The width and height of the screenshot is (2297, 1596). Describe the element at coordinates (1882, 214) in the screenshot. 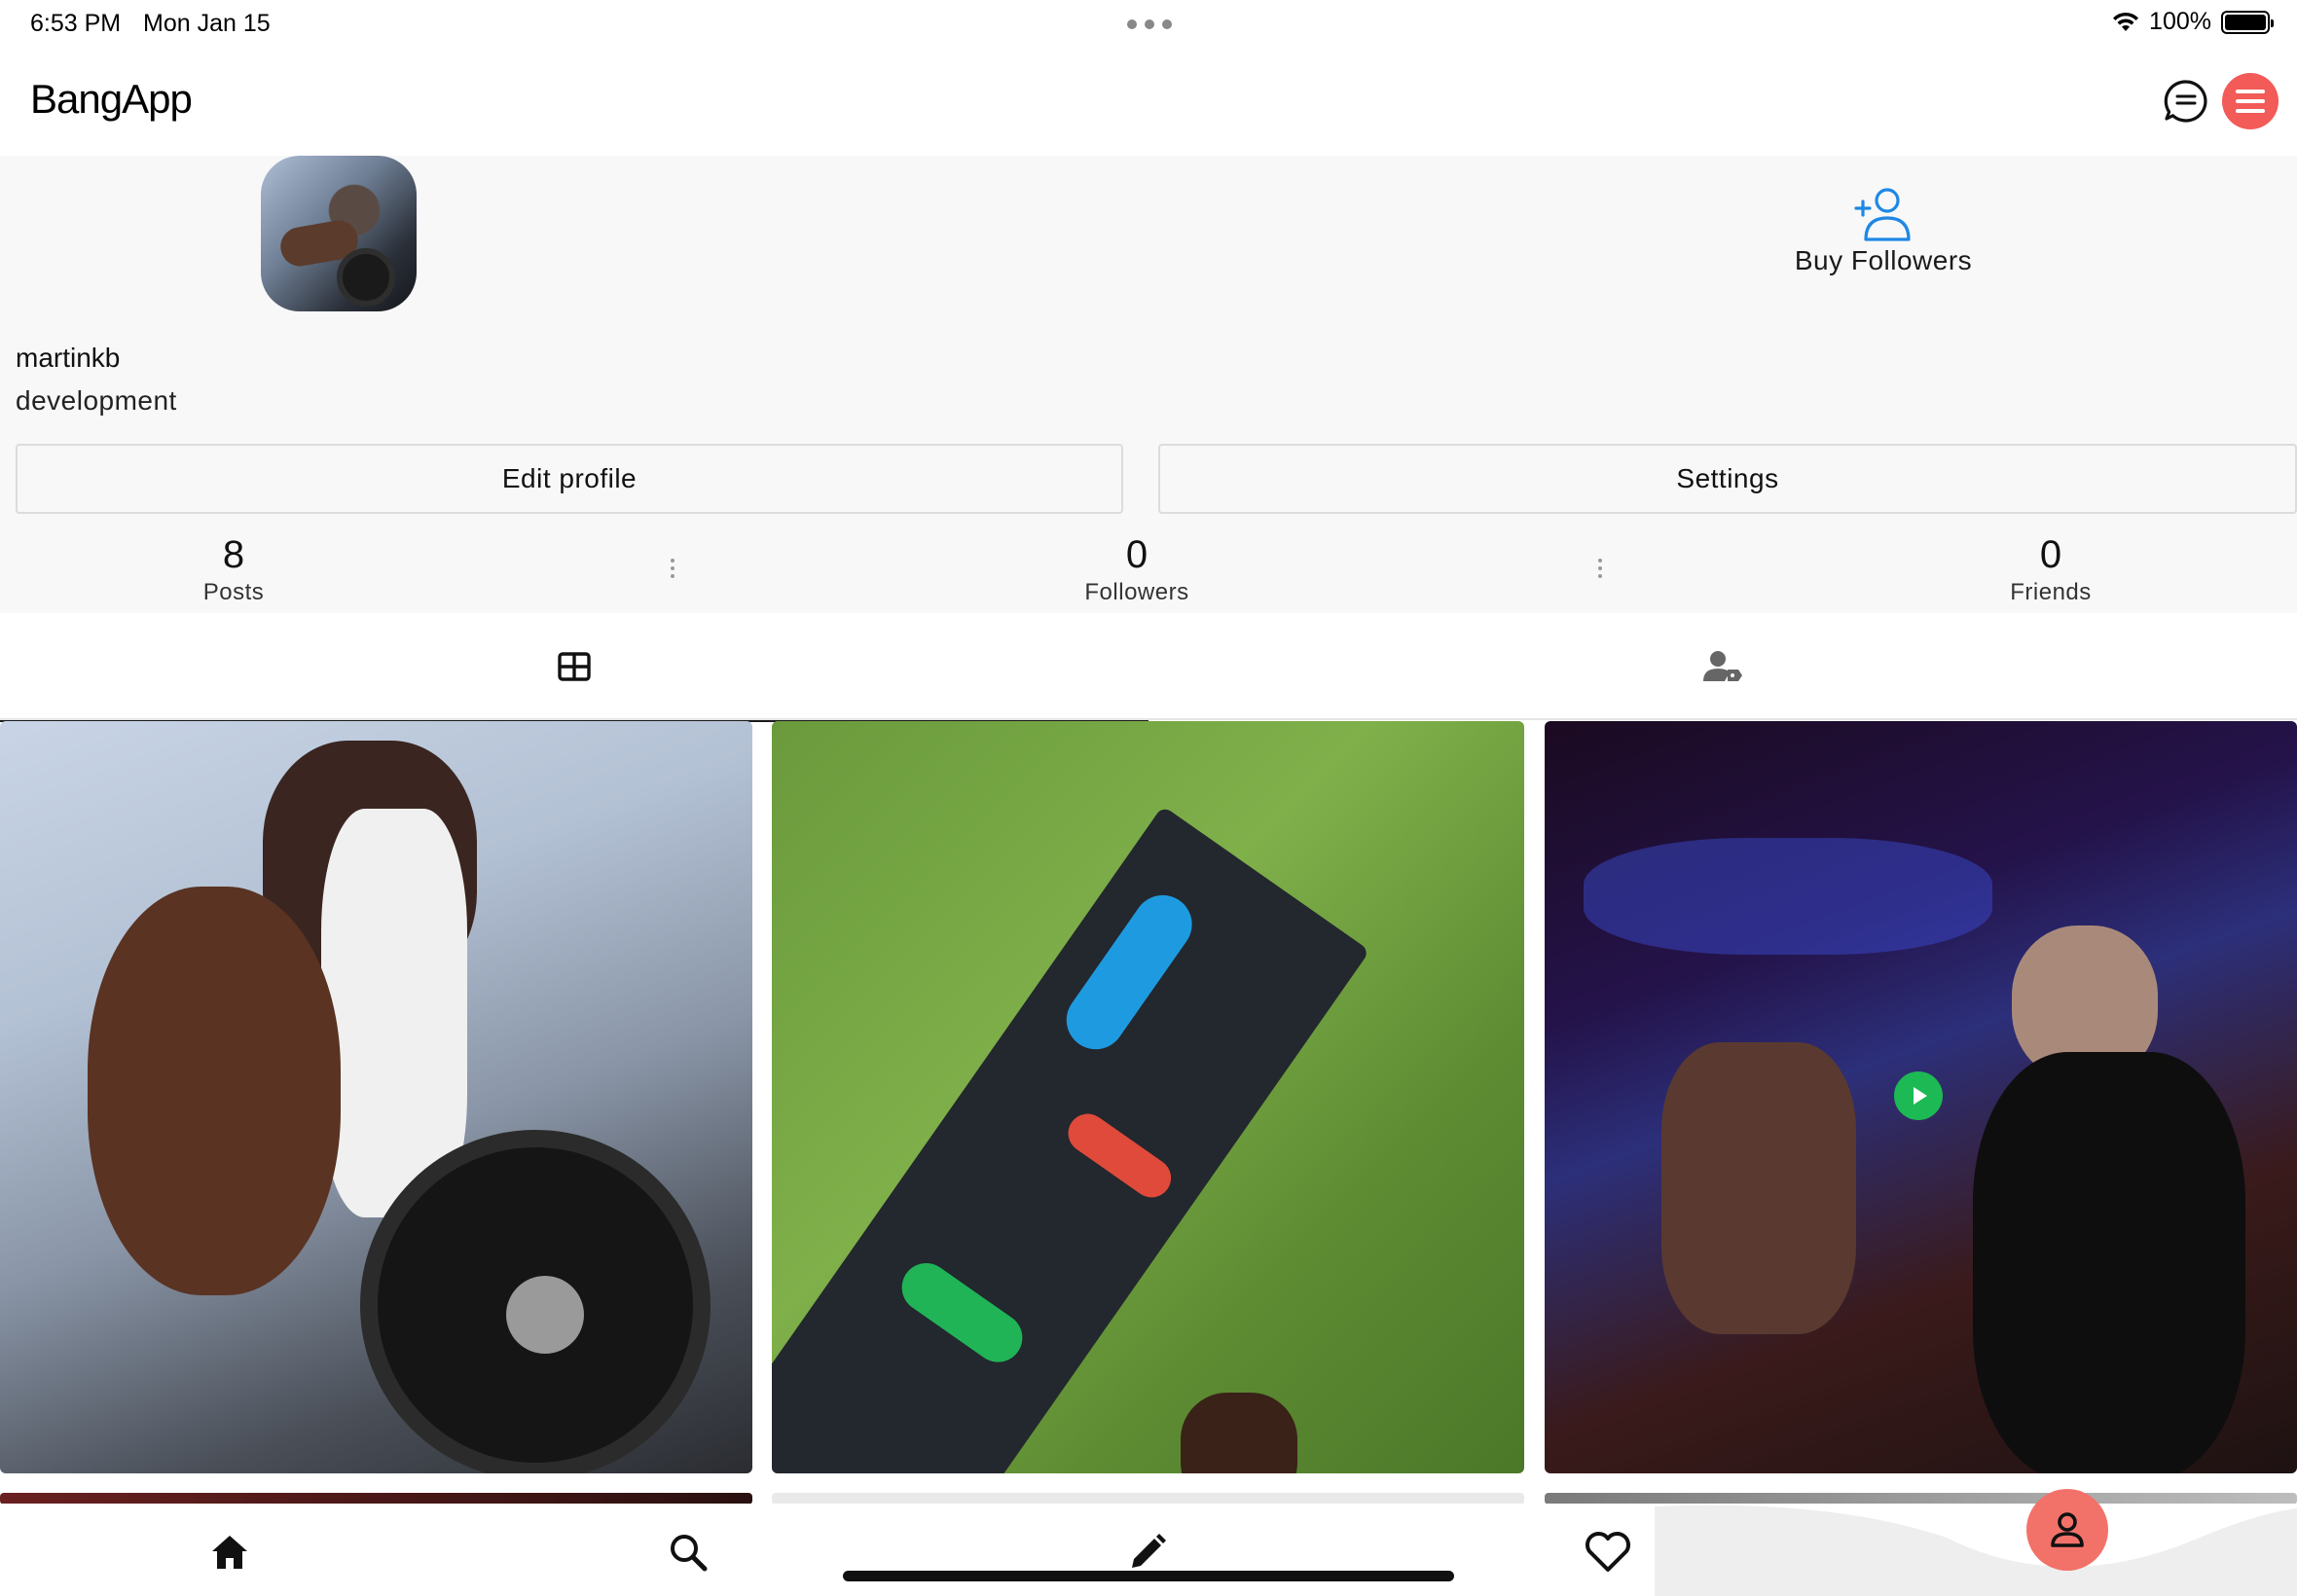

I see `add-user-icon` at that location.